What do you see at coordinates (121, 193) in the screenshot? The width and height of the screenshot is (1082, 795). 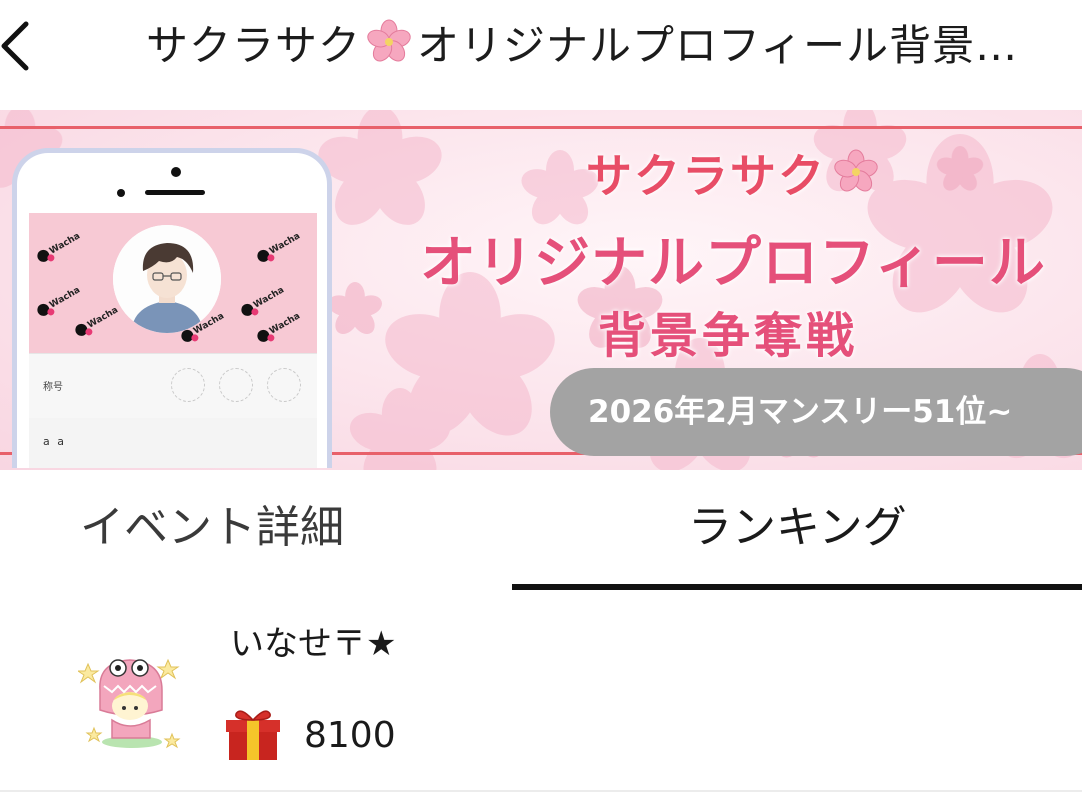 I see `phone-sensor` at bounding box center [121, 193].